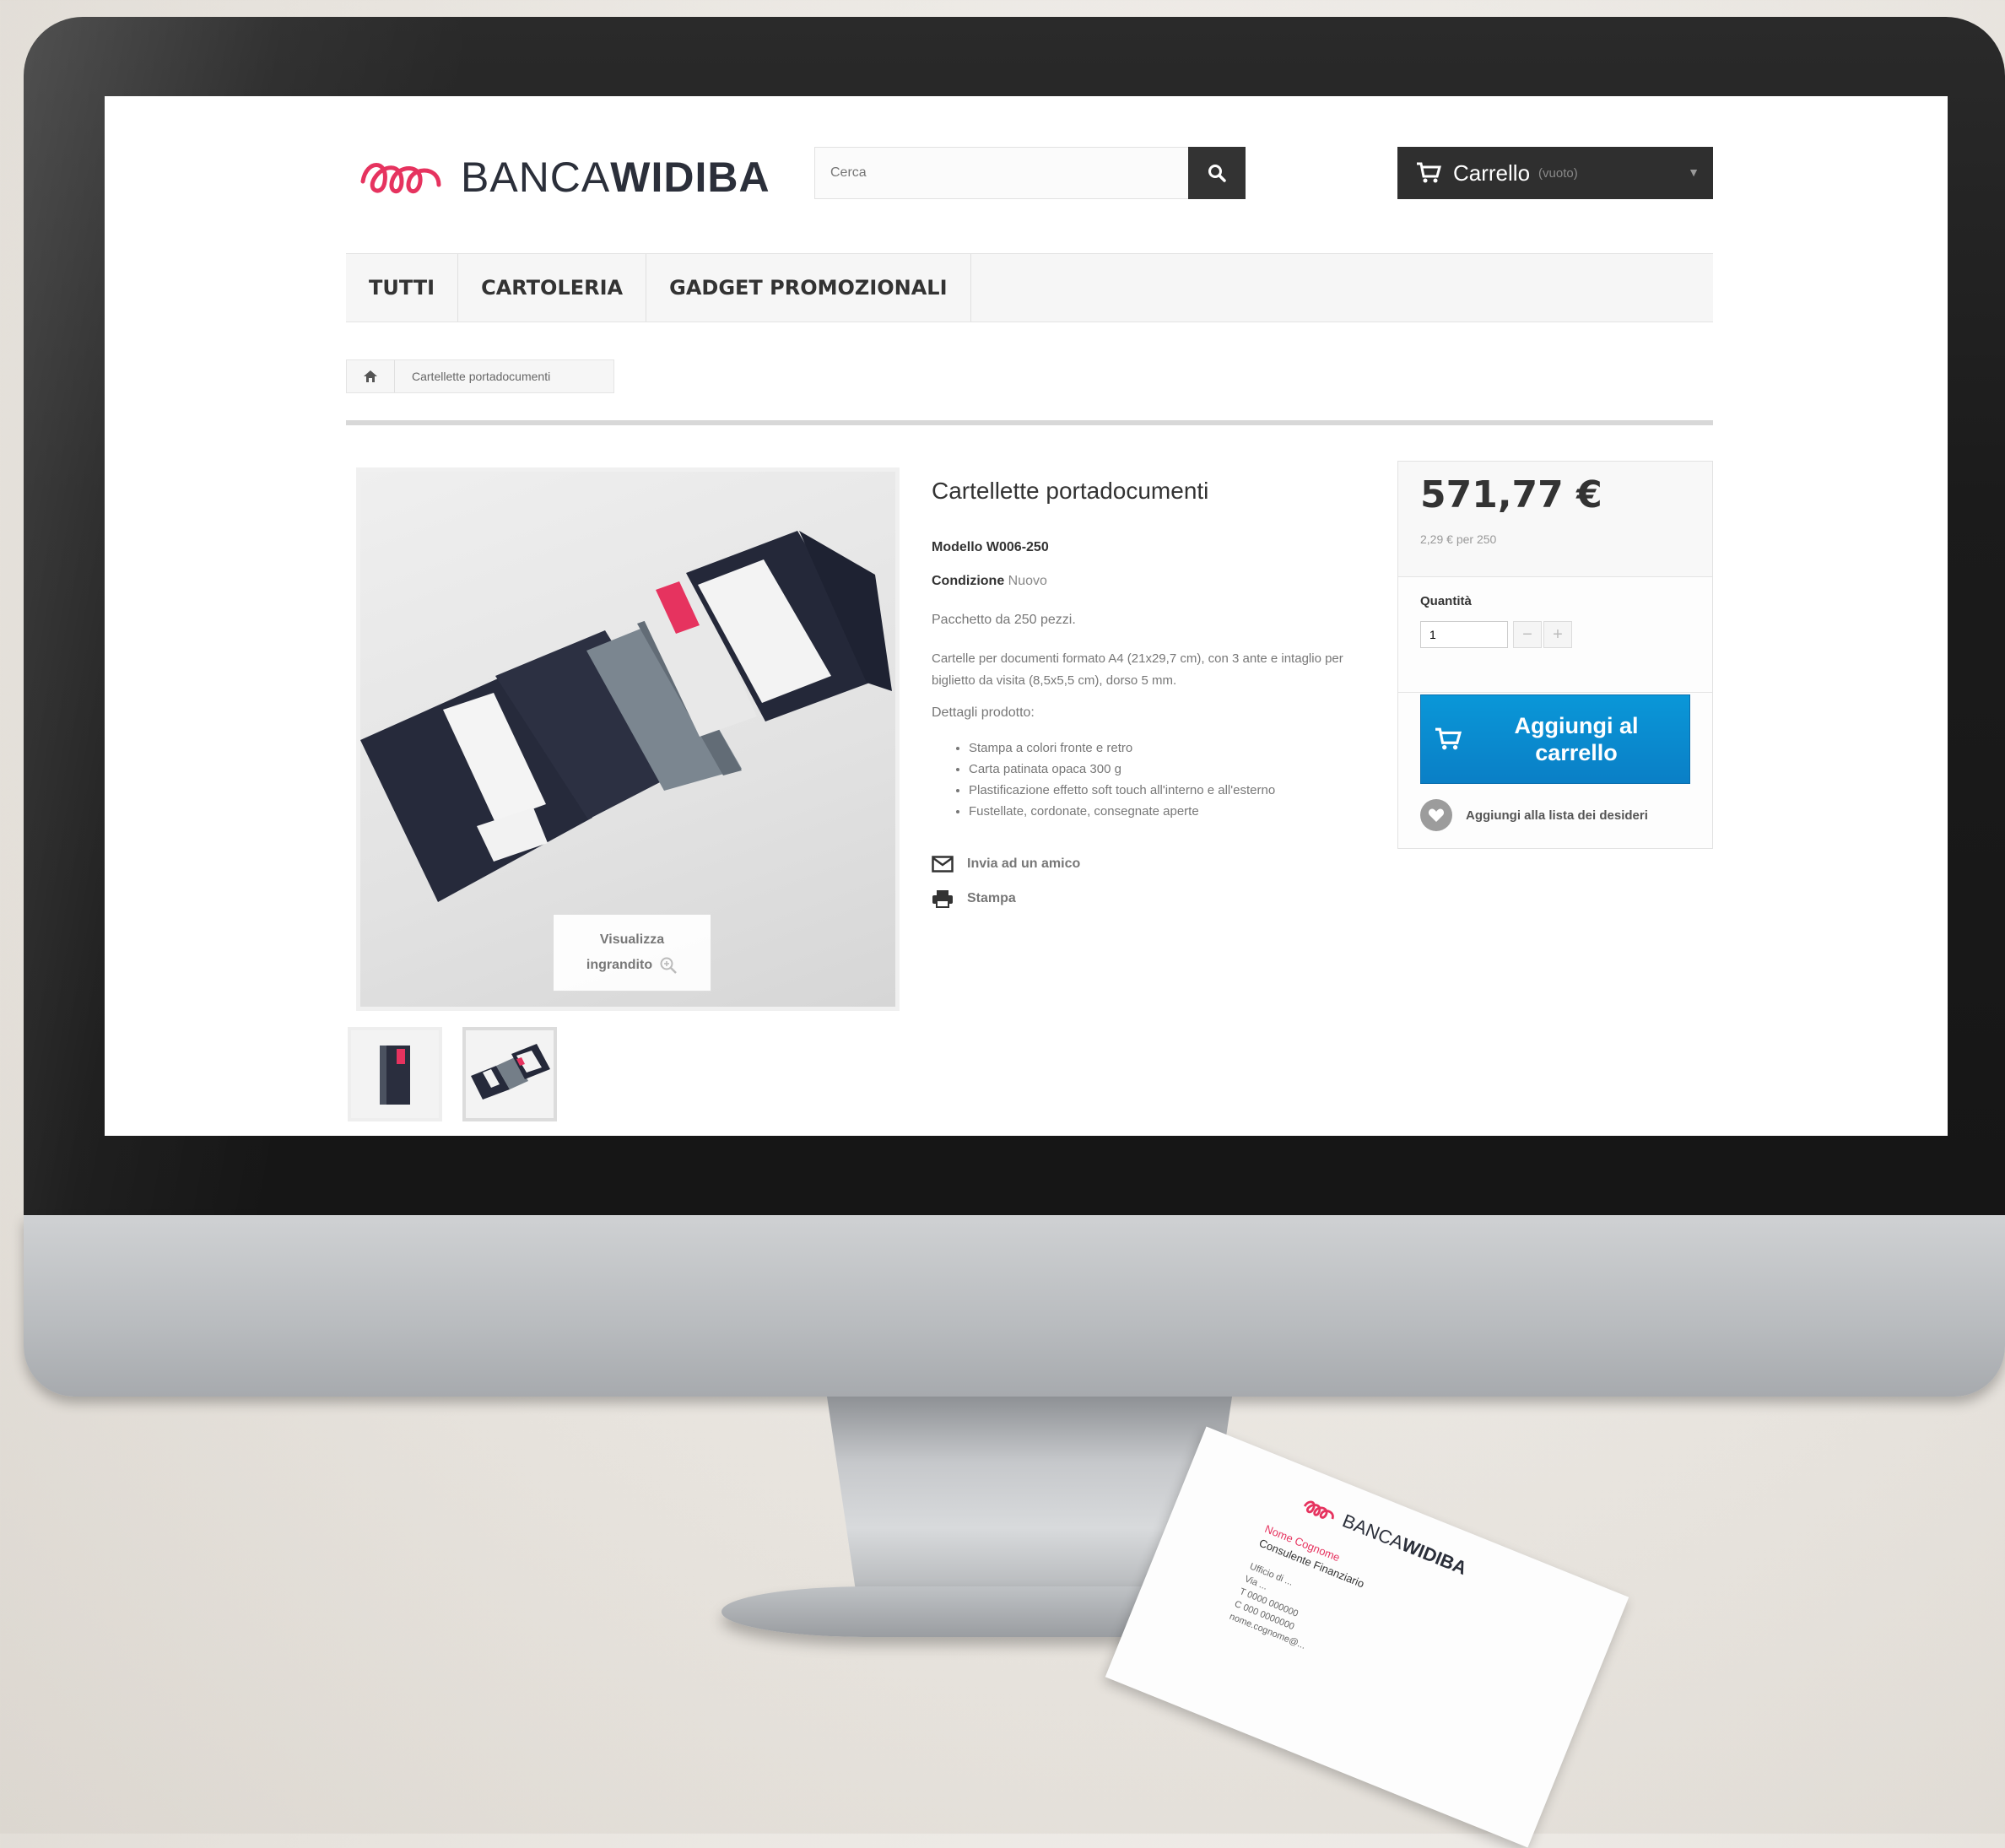 This screenshot has width=2005, height=1848. I want to click on menu-item-tutti: TUTTI, so click(402, 288).